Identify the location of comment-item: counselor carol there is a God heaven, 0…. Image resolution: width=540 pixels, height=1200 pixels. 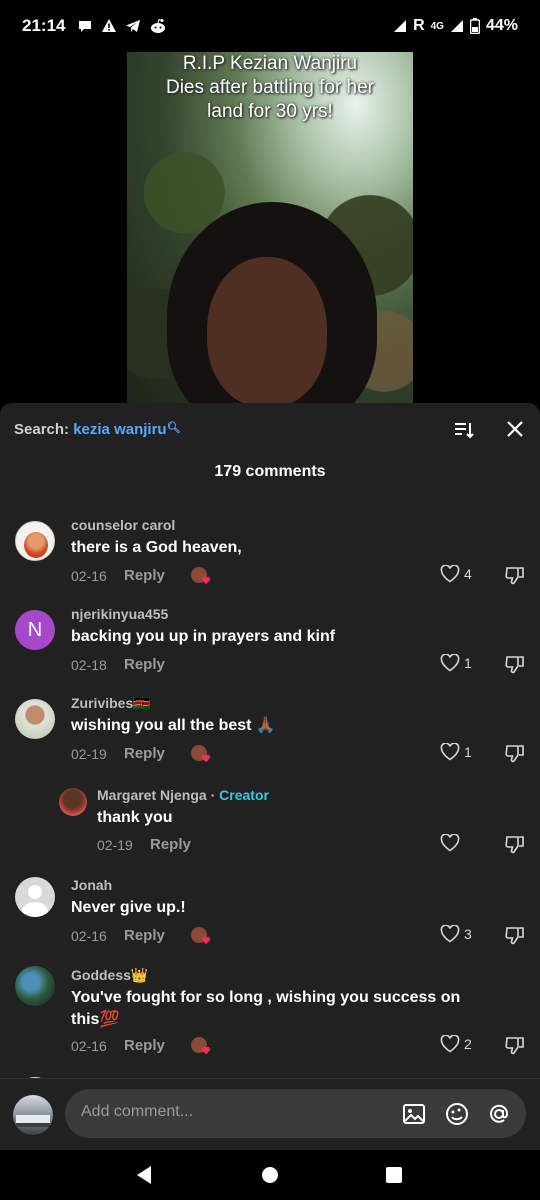
(270, 551).